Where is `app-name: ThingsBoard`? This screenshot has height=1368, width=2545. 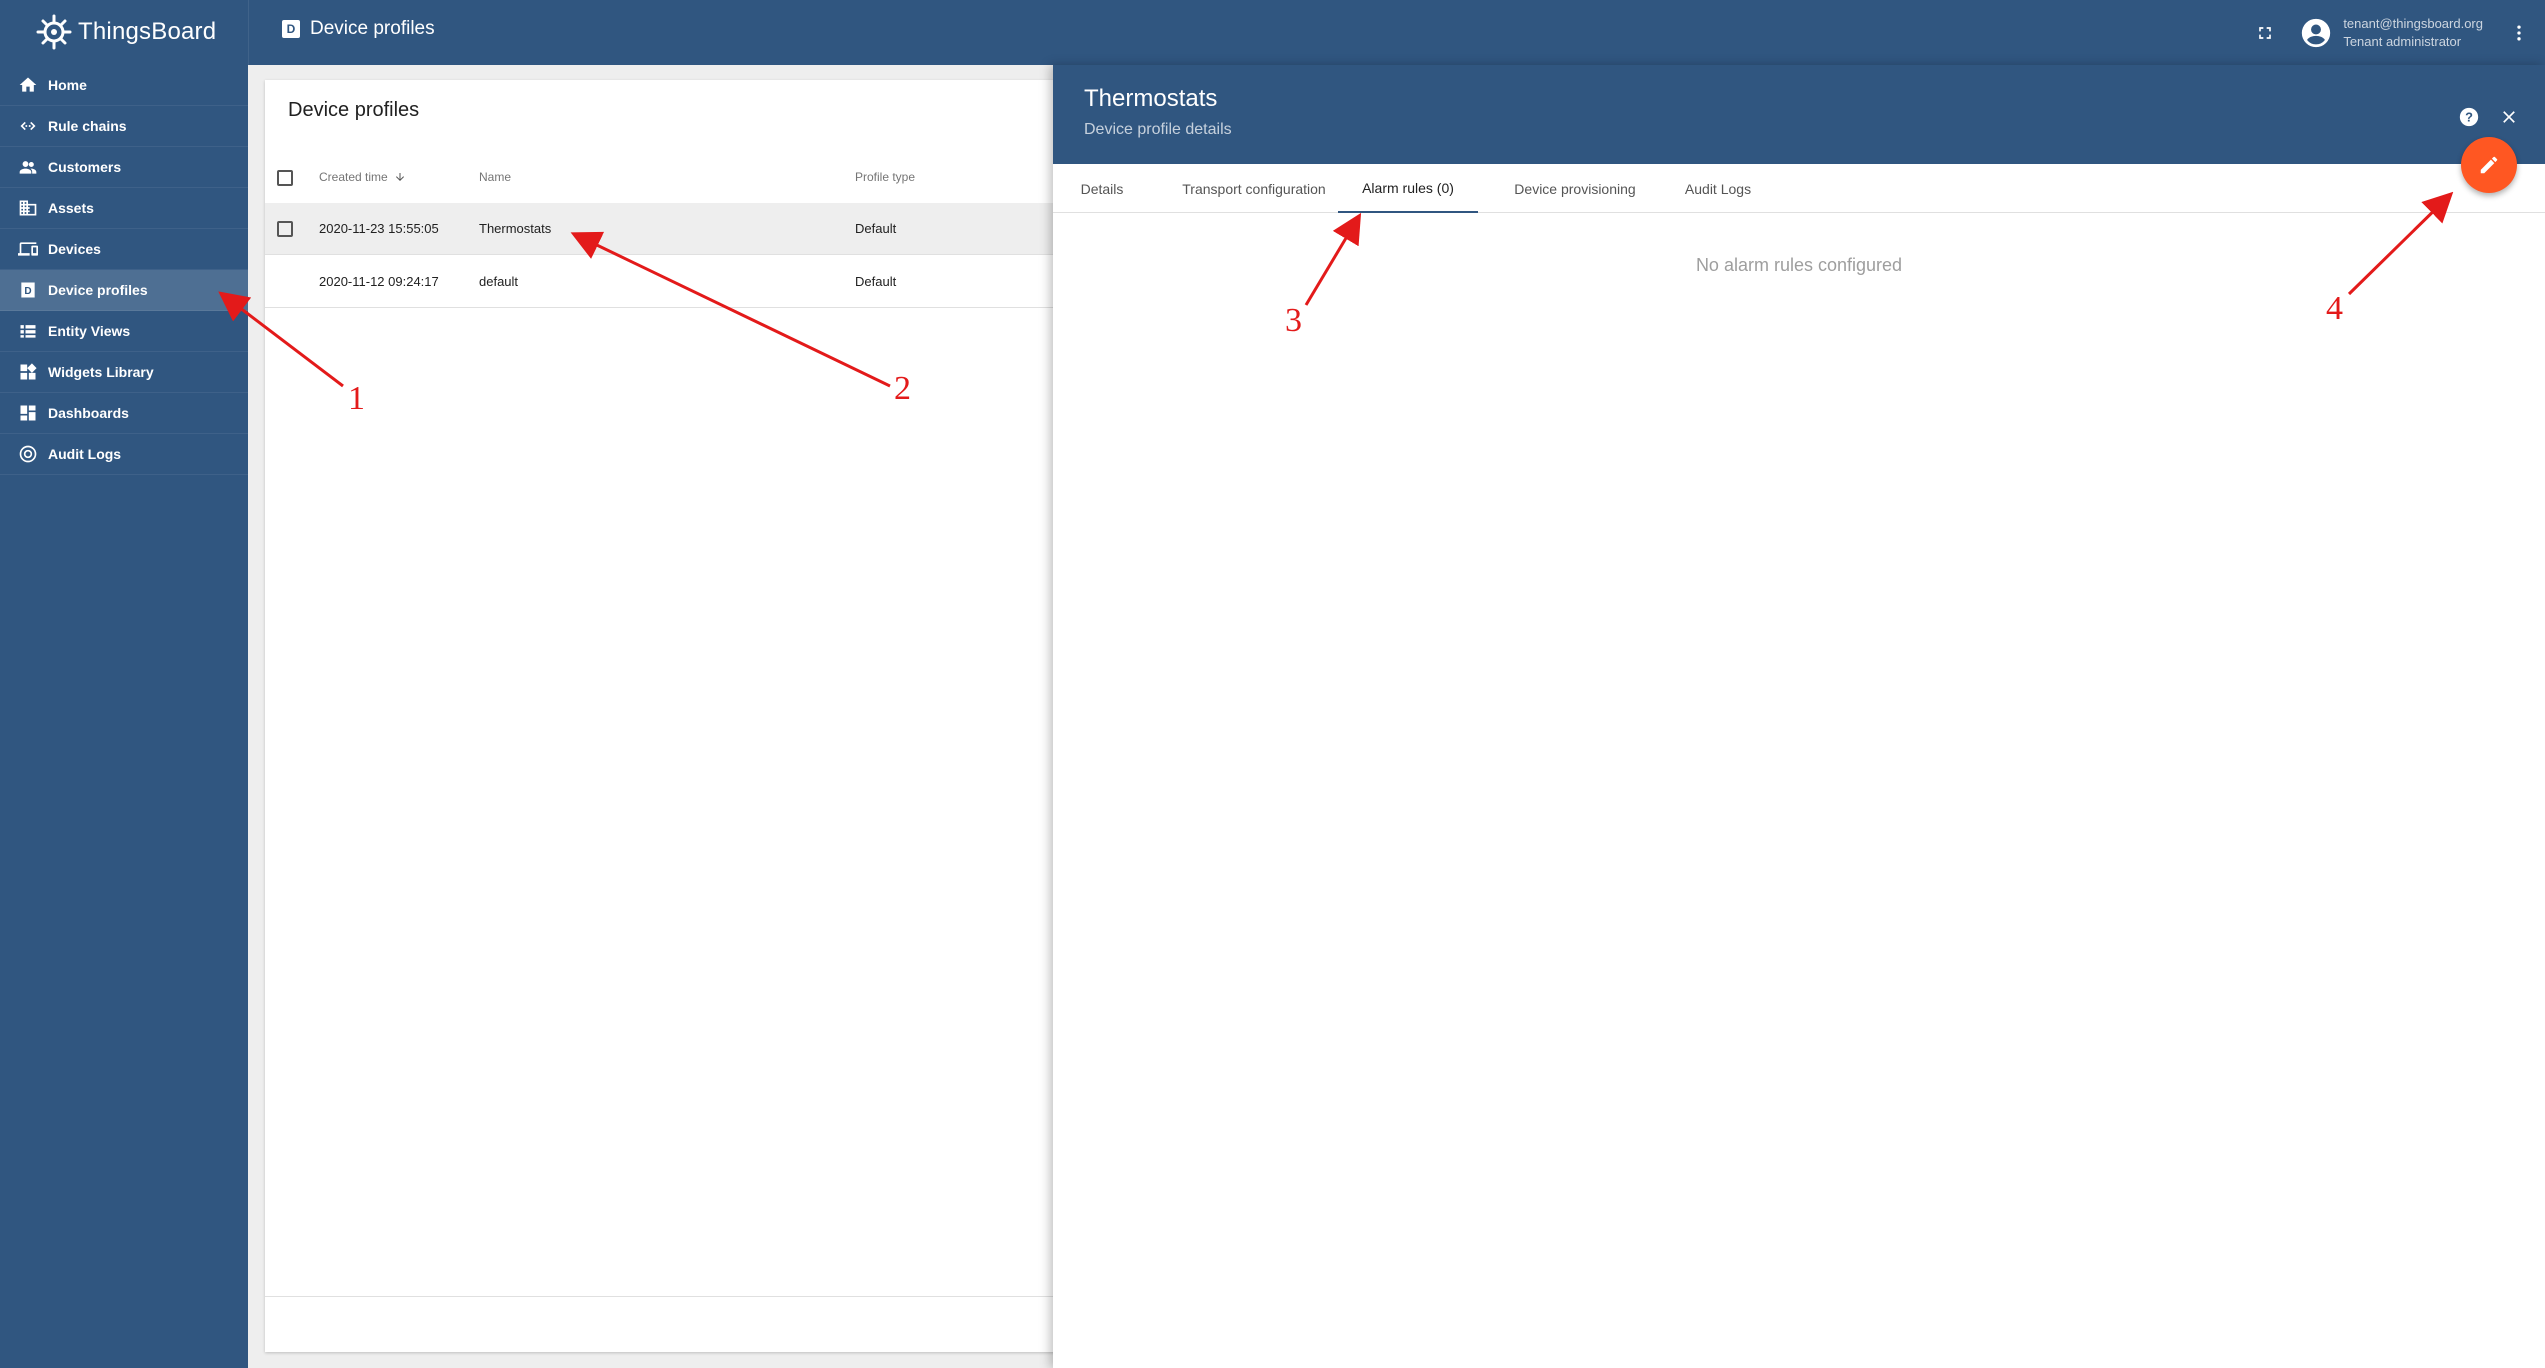
app-name: ThingsBoard is located at coordinates (147, 31).